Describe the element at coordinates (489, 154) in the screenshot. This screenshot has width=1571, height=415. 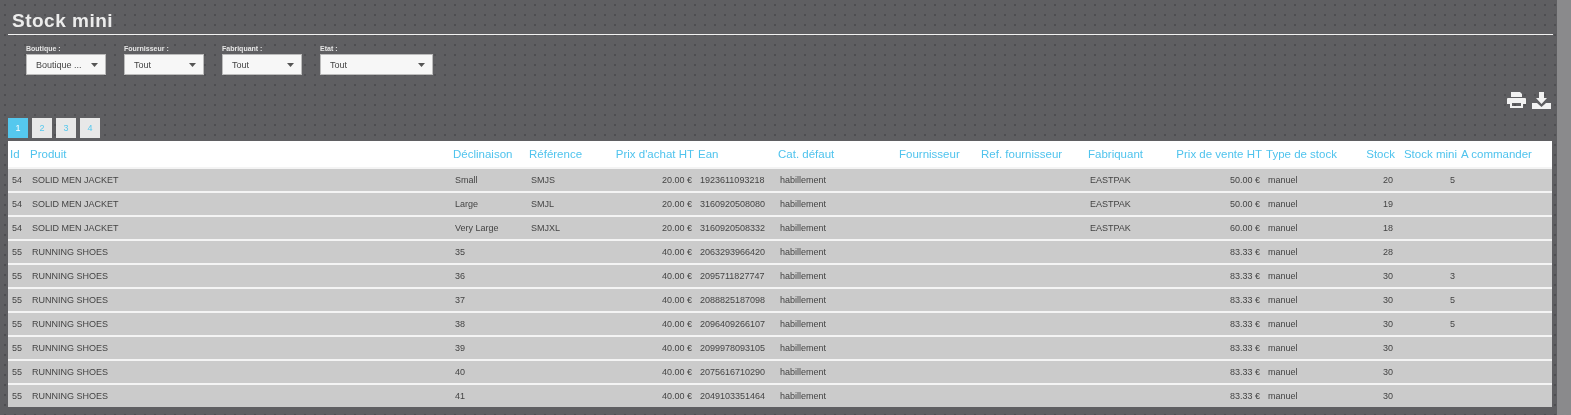
I see `column-header: Déclinaison` at that location.